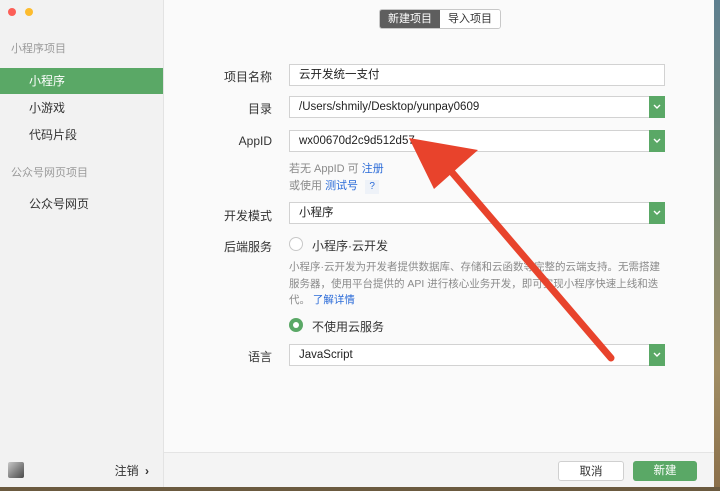 The image size is (720, 491). Describe the element at coordinates (305, 186) in the screenshot. I see `hint-text: 或使用` at that location.